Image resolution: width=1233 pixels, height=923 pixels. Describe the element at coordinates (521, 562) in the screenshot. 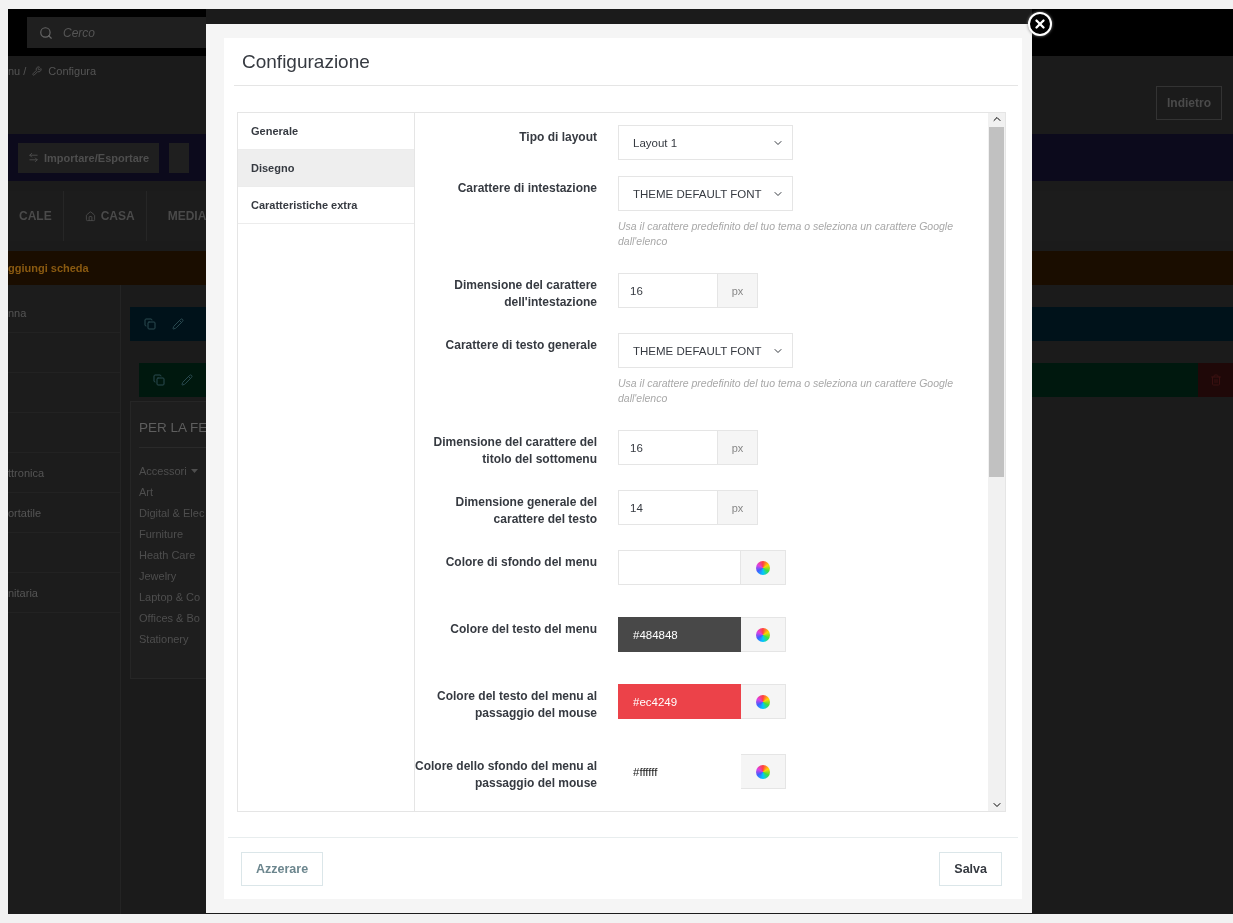

I see `field-label: Colore di sfondo del menu` at that location.